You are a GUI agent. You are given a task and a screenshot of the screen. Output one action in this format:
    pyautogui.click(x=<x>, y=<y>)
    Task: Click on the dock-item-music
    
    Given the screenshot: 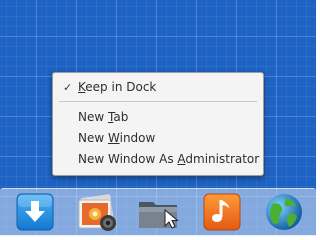 What is the action you would take?
    pyautogui.click(x=222, y=212)
    